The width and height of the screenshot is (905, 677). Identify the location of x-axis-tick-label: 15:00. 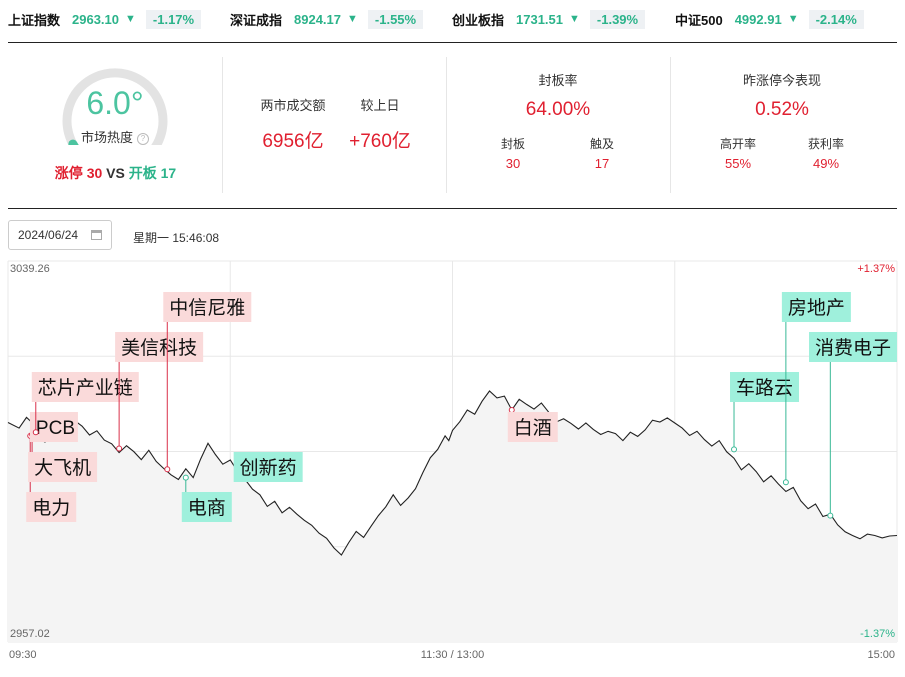
(881, 655).